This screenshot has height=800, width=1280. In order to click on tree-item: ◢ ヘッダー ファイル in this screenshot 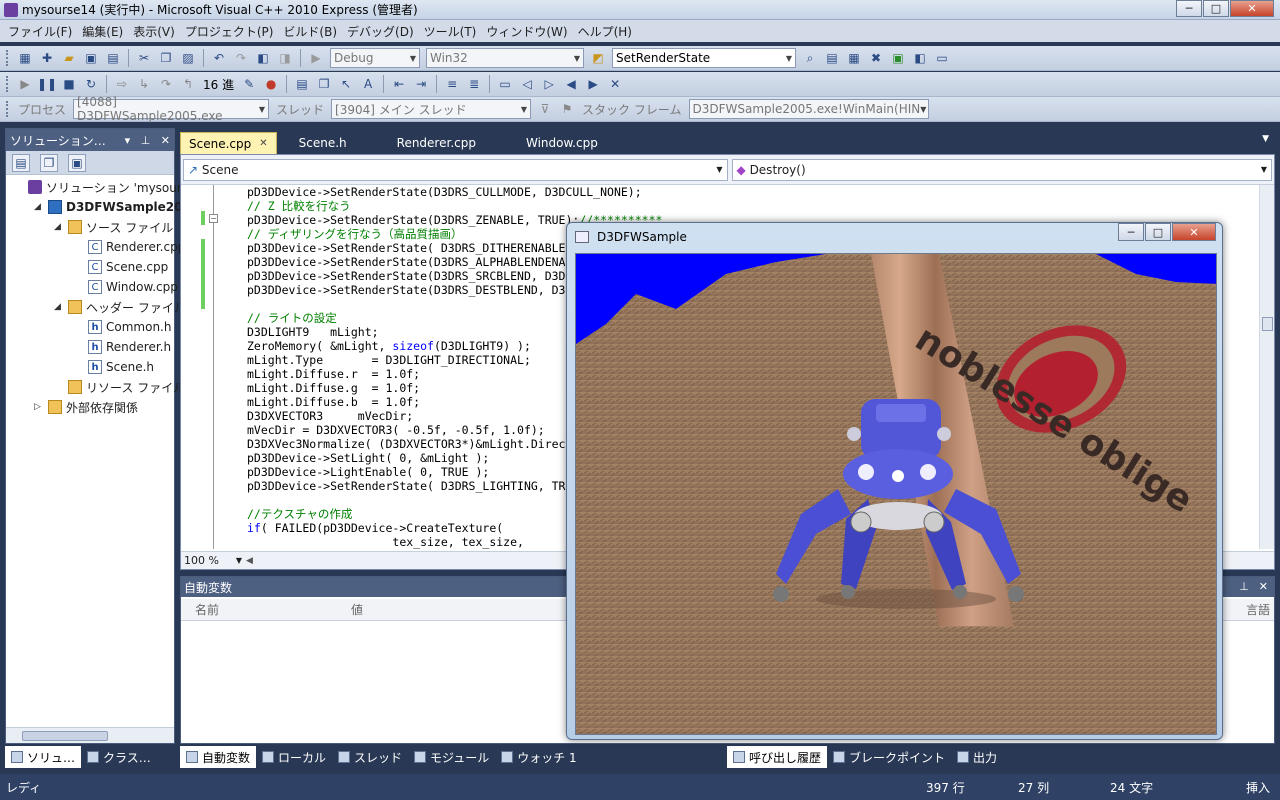, I will do `click(120, 307)`.